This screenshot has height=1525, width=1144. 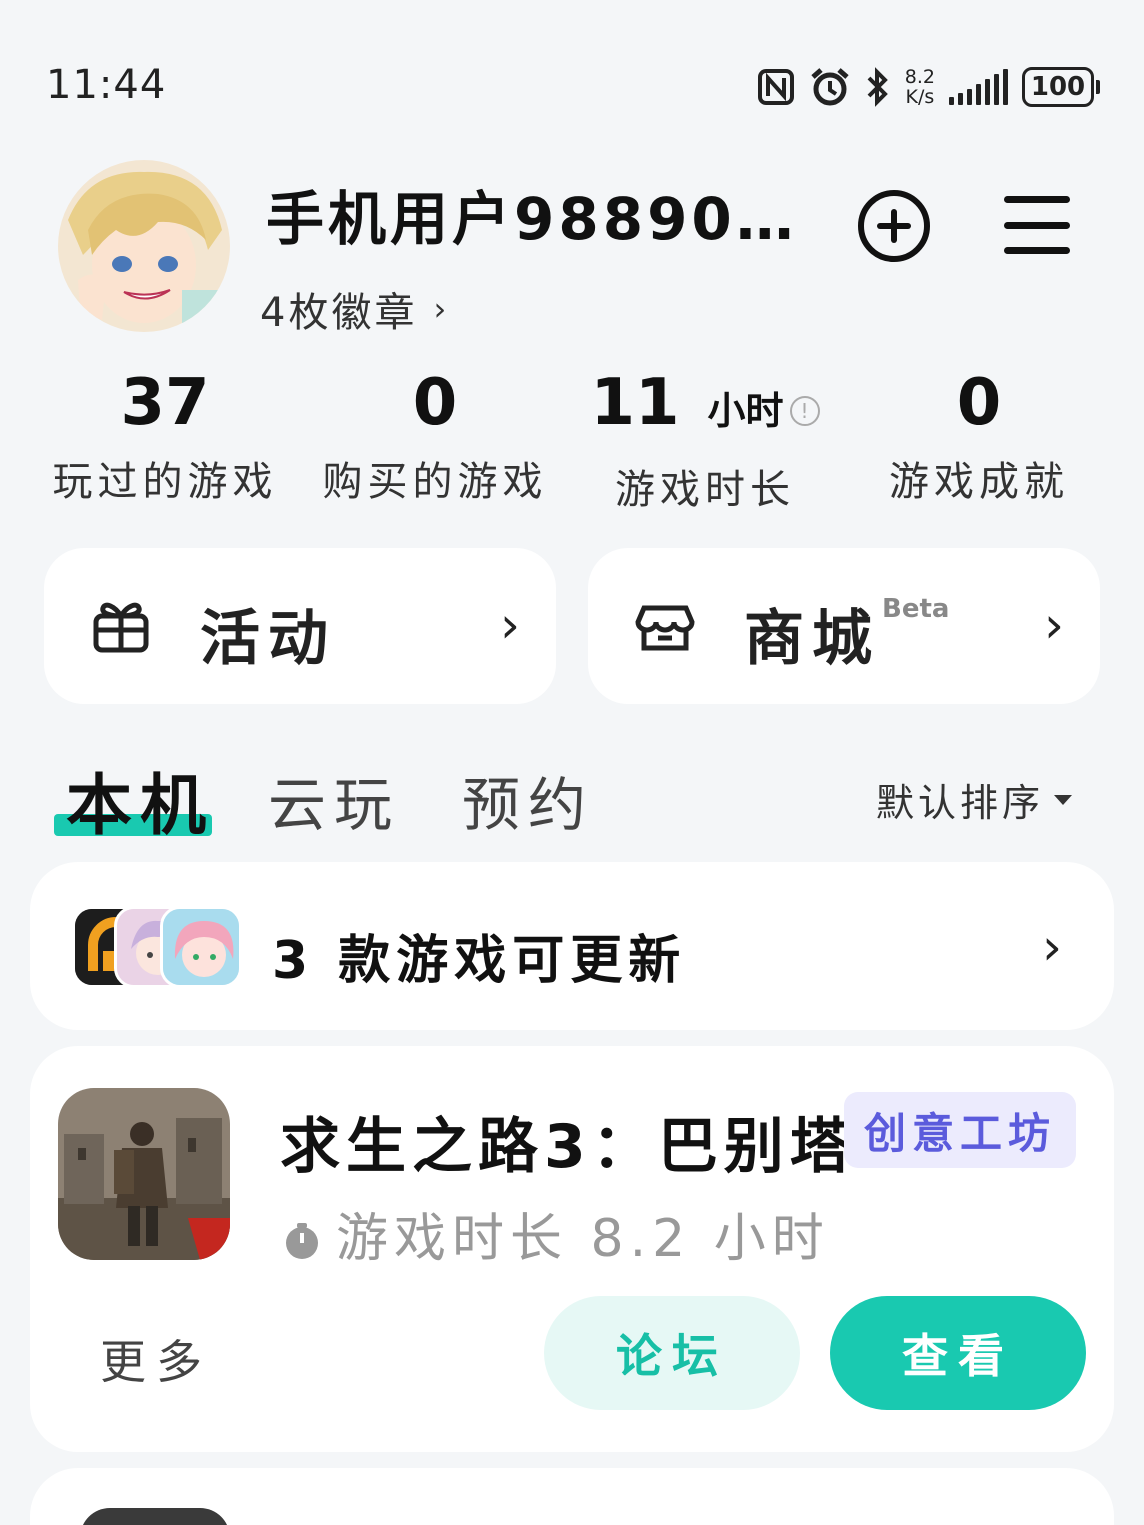 What do you see at coordinates (268, 639) in the screenshot?
I see `activity-label: 活动` at bounding box center [268, 639].